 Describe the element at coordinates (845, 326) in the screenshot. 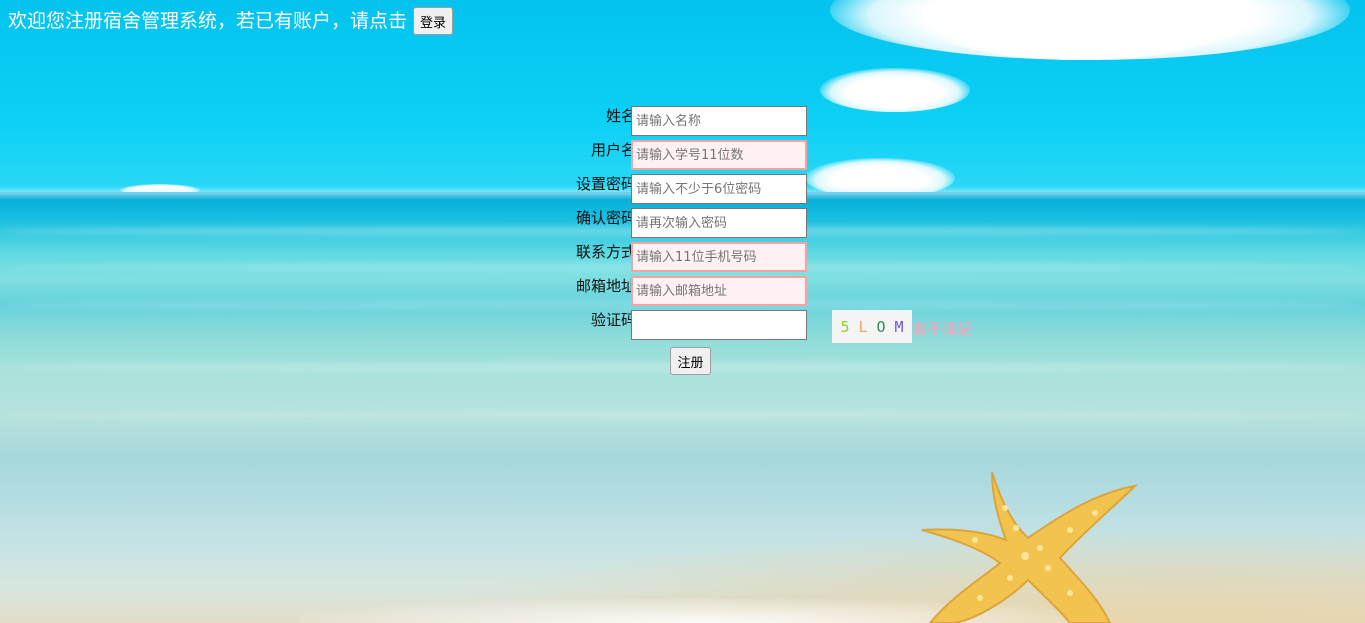

I see `captcha-char: 5` at that location.